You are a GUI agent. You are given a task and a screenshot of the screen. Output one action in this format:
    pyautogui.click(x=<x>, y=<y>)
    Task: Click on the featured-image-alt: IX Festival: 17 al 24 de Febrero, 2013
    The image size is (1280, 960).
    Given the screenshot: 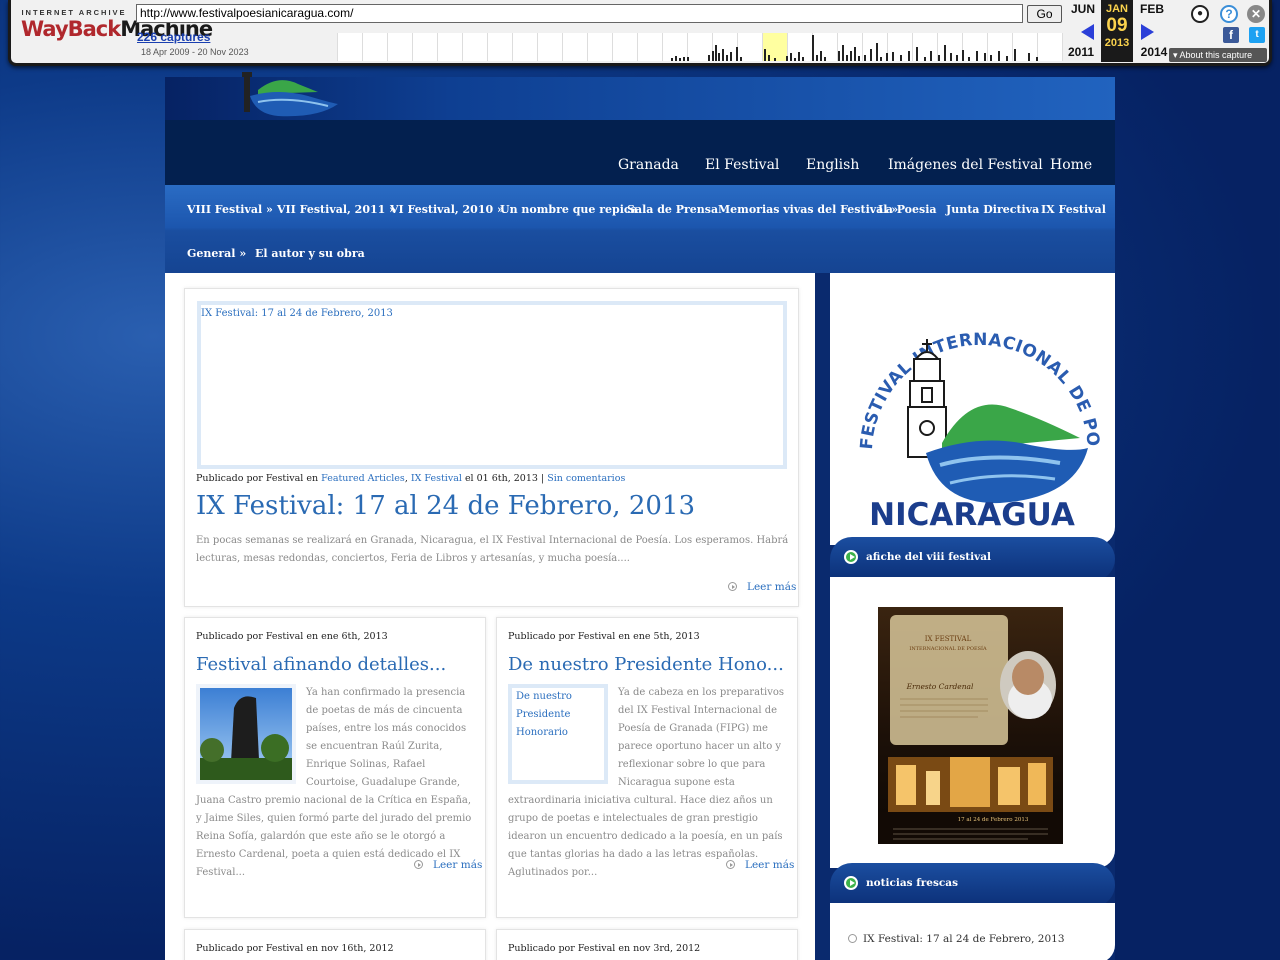 What is the action you would take?
    pyautogui.click(x=297, y=313)
    